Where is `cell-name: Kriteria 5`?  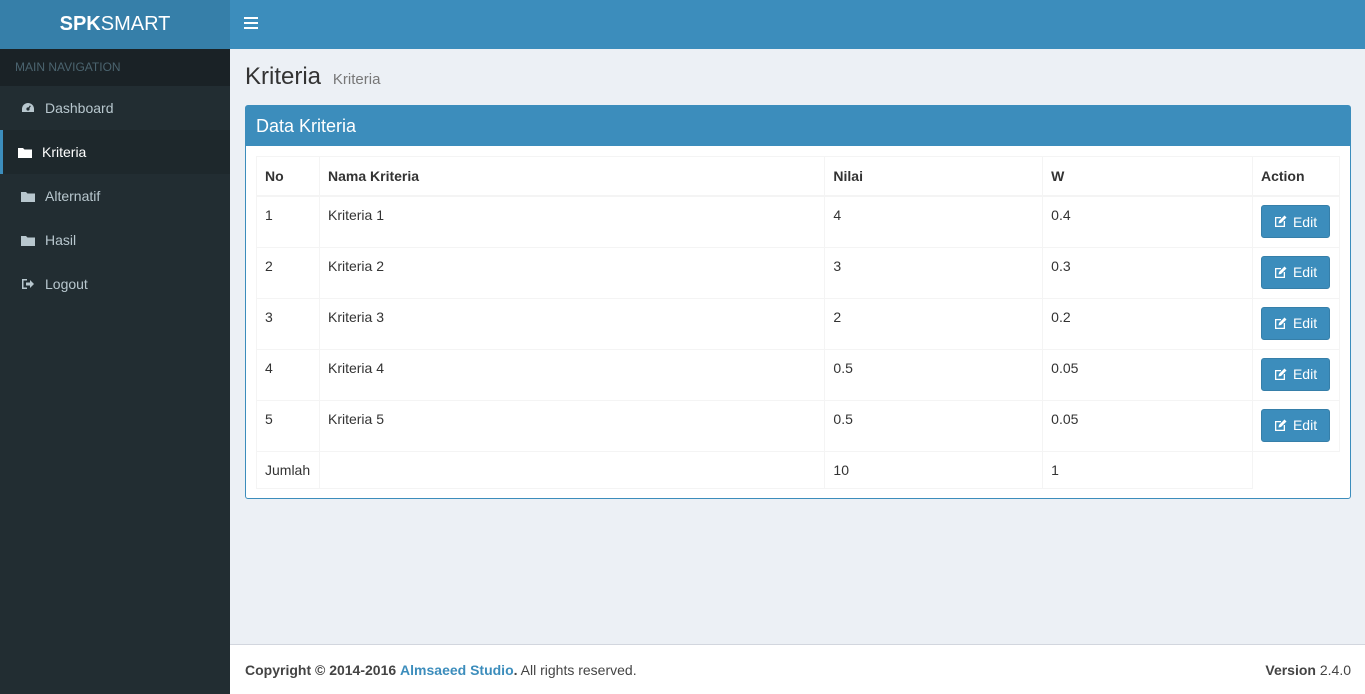 cell-name: Kriteria 5 is located at coordinates (572, 425).